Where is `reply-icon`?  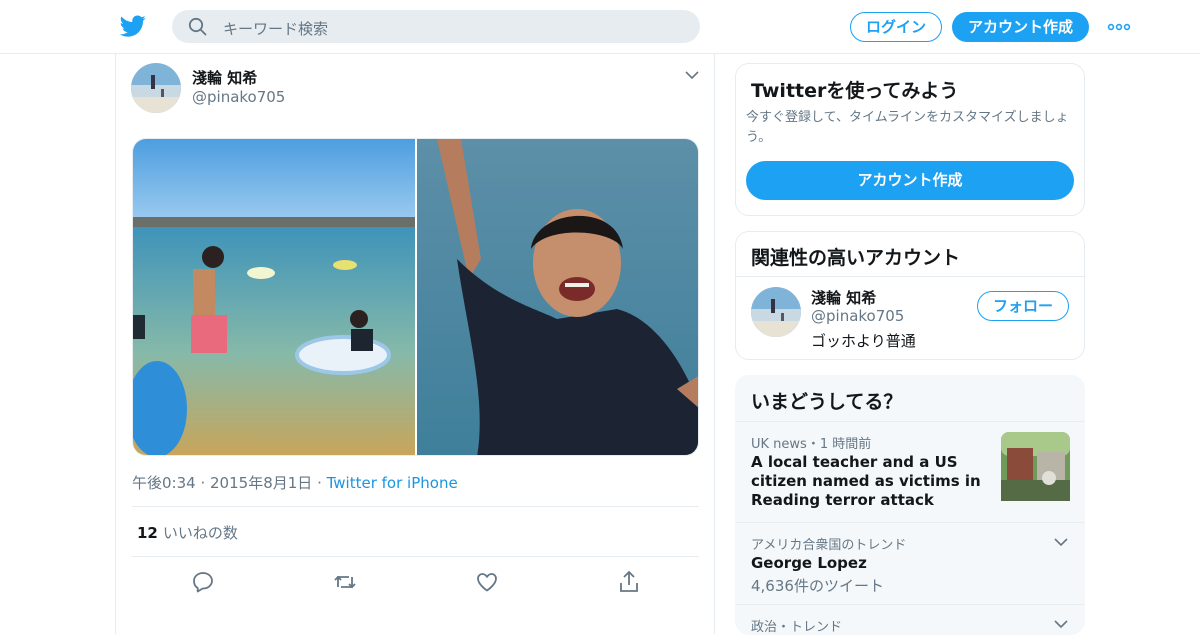 reply-icon is located at coordinates (203, 582).